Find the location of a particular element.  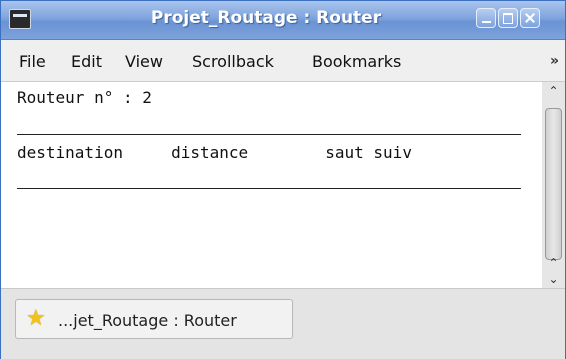

menu-scrollback: Scrollback is located at coordinates (233, 61).